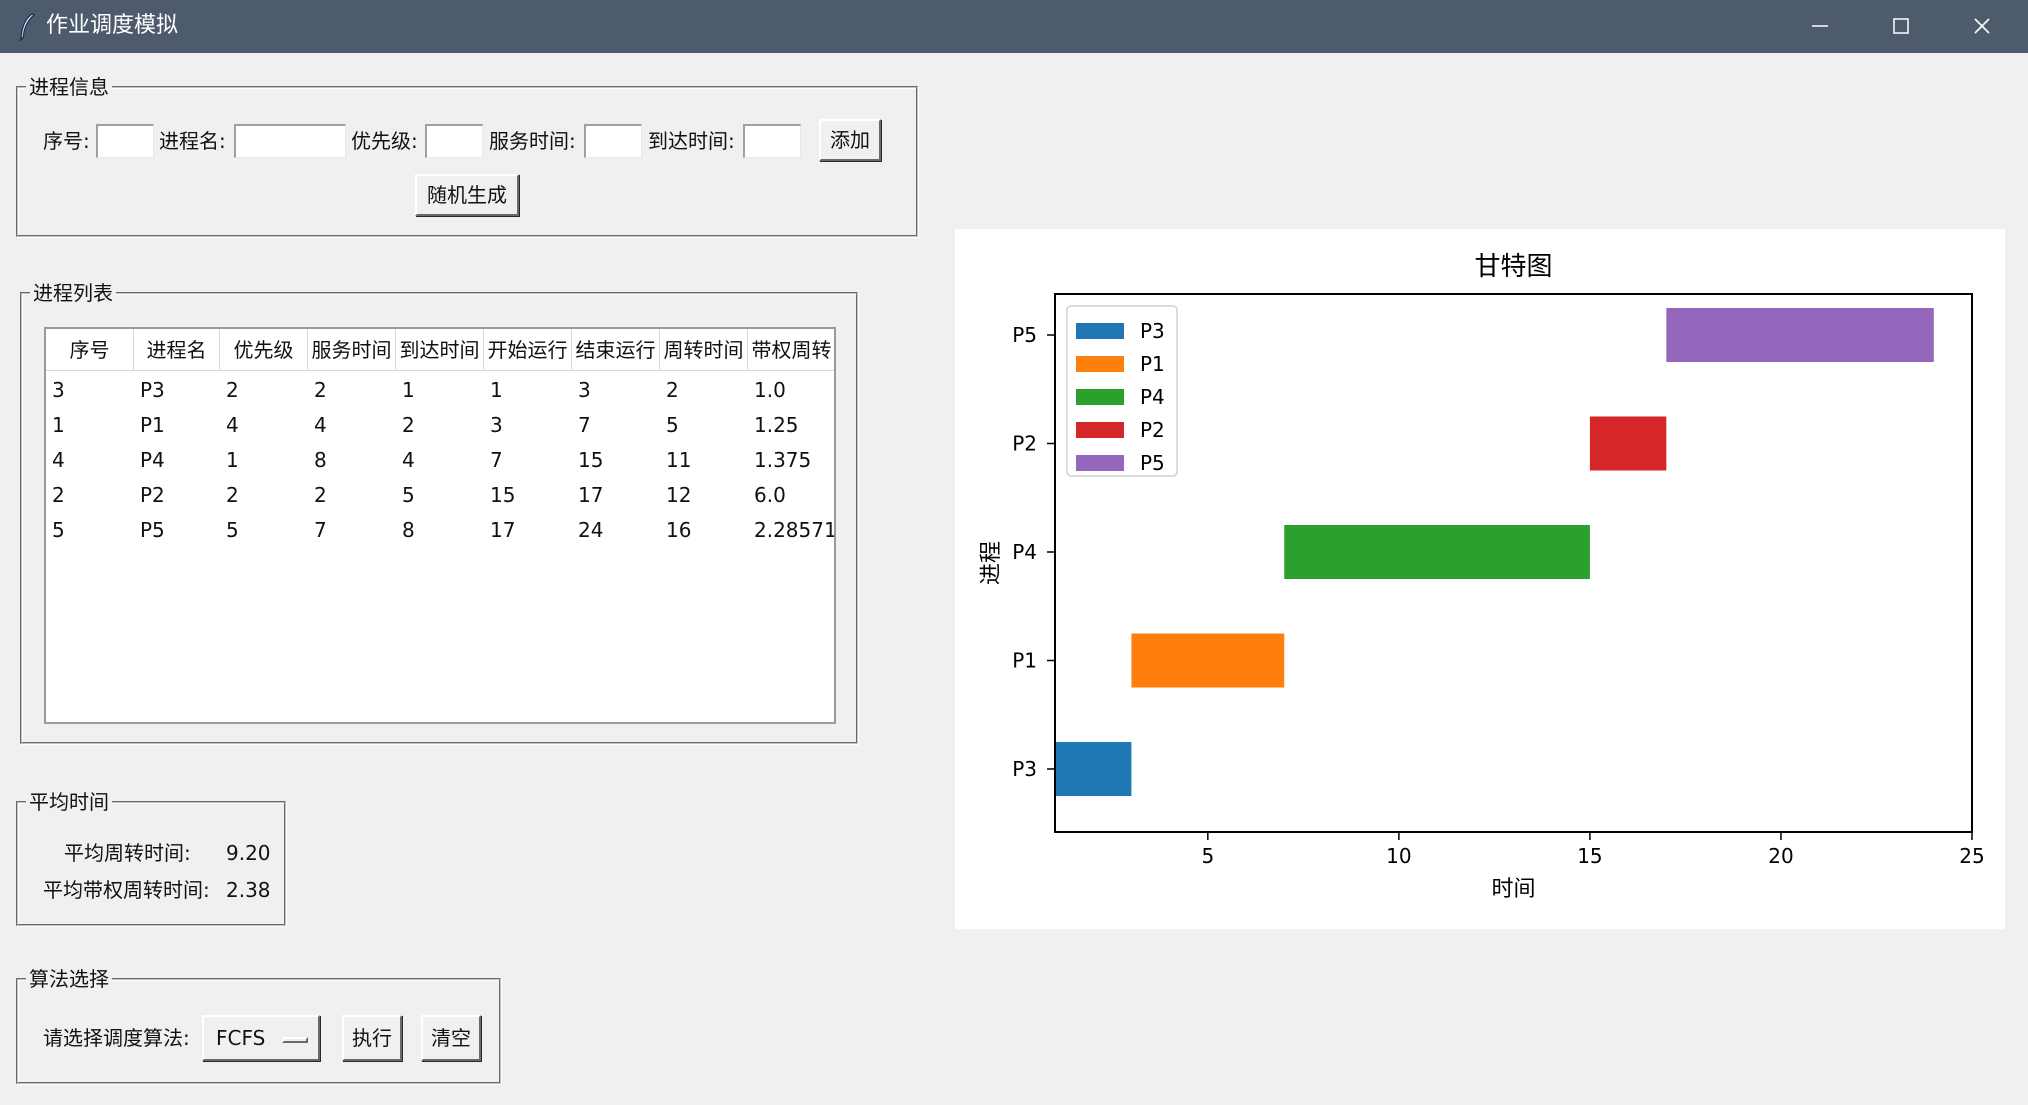 The height and width of the screenshot is (1105, 2028). Describe the element at coordinates (1014, 26) in the screenshot. I see `title-bar: 作业调度模拟` at that location.